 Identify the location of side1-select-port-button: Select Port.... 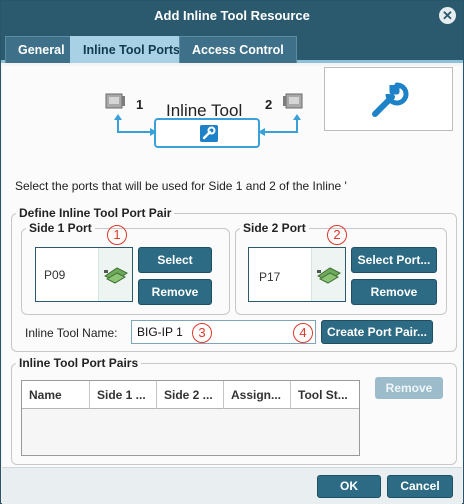
(175, 269).